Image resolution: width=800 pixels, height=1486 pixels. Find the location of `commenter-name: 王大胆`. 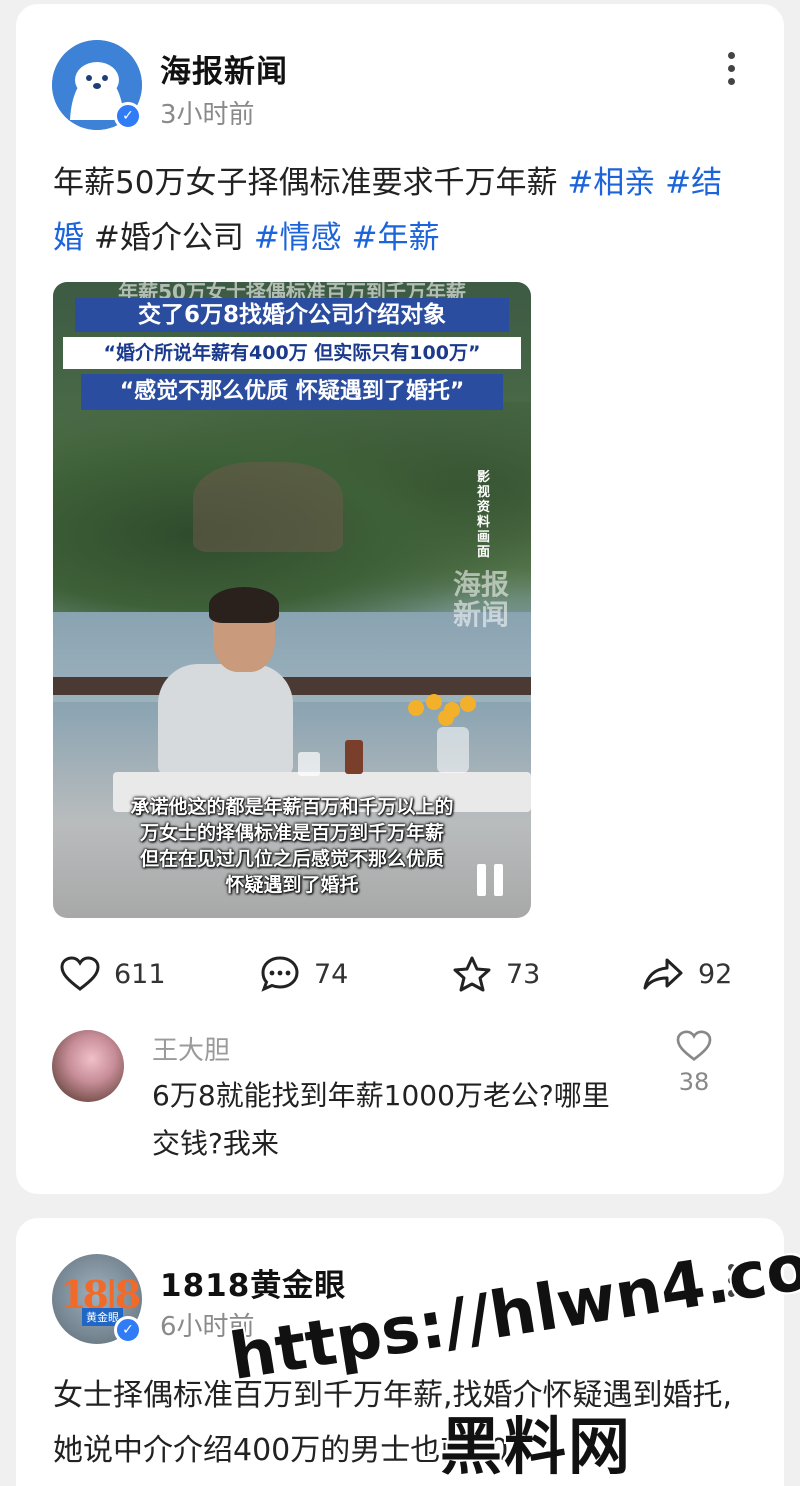

commenter-name: 王大胆 is located at coordinates (191, 1048).